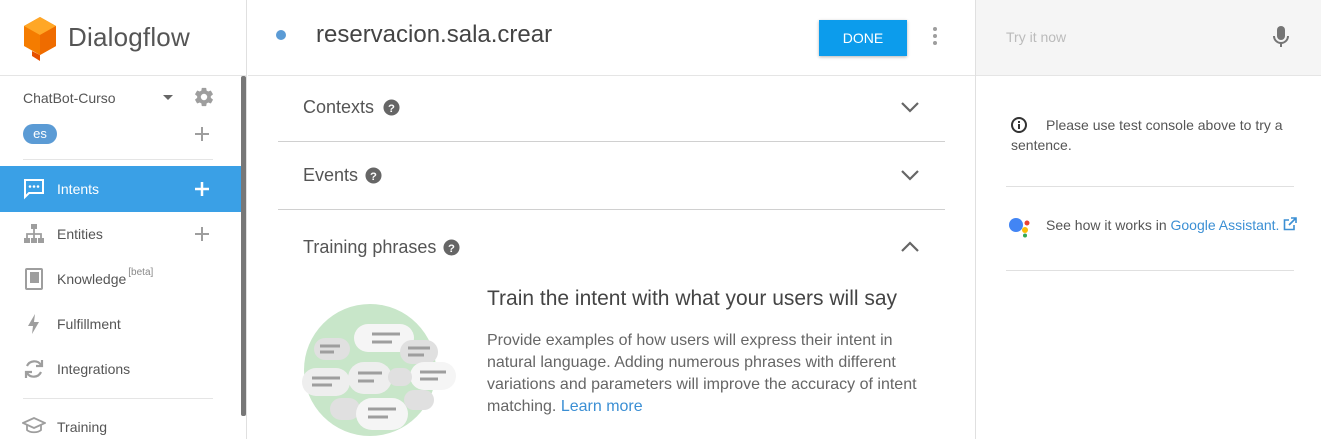 The height and width of the screenshot is (439, 1321). I want to click on sidebar-item-label: Intents, so click(78, 189).